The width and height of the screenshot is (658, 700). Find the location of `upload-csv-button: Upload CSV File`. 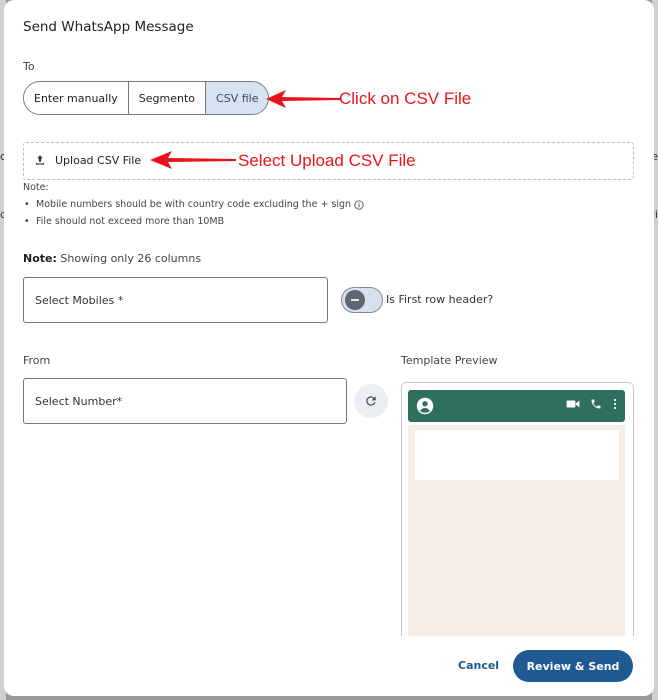

upload-csv-button: Upload CSV File is located at coordinates (87, 160).